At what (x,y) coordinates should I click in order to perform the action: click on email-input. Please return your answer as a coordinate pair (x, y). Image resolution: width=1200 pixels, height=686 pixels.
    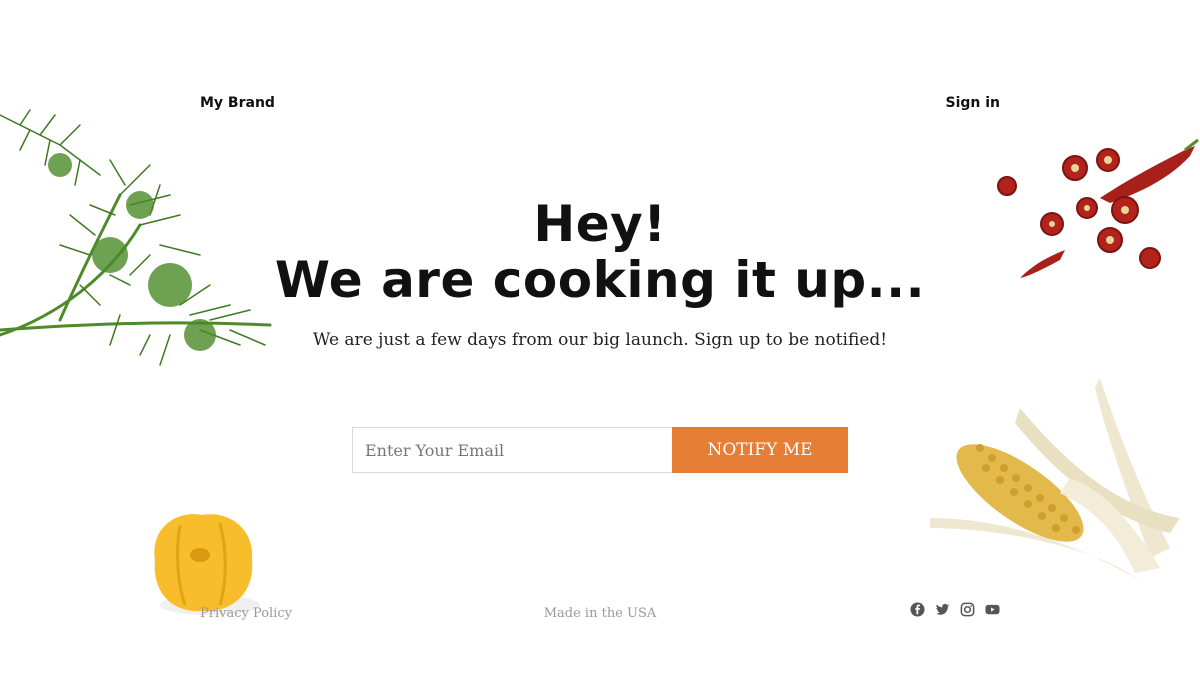
    Looking at the image, I should click on (512, 450).